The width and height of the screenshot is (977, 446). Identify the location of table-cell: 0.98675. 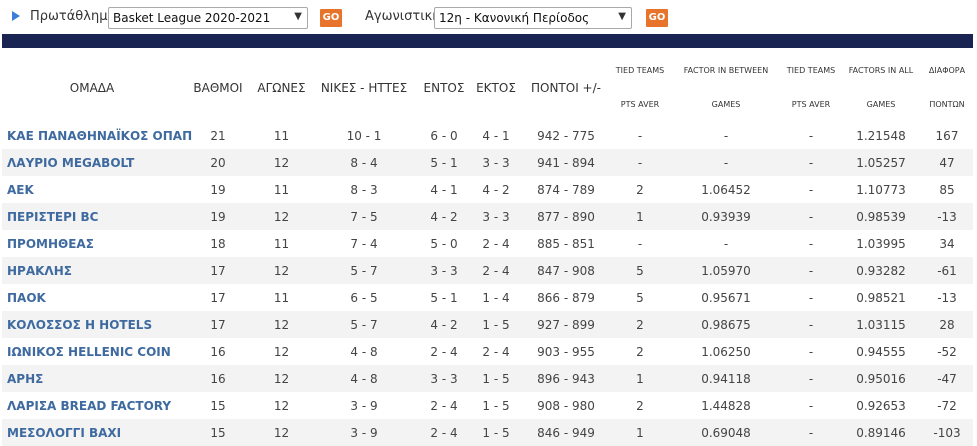
(726, 324).